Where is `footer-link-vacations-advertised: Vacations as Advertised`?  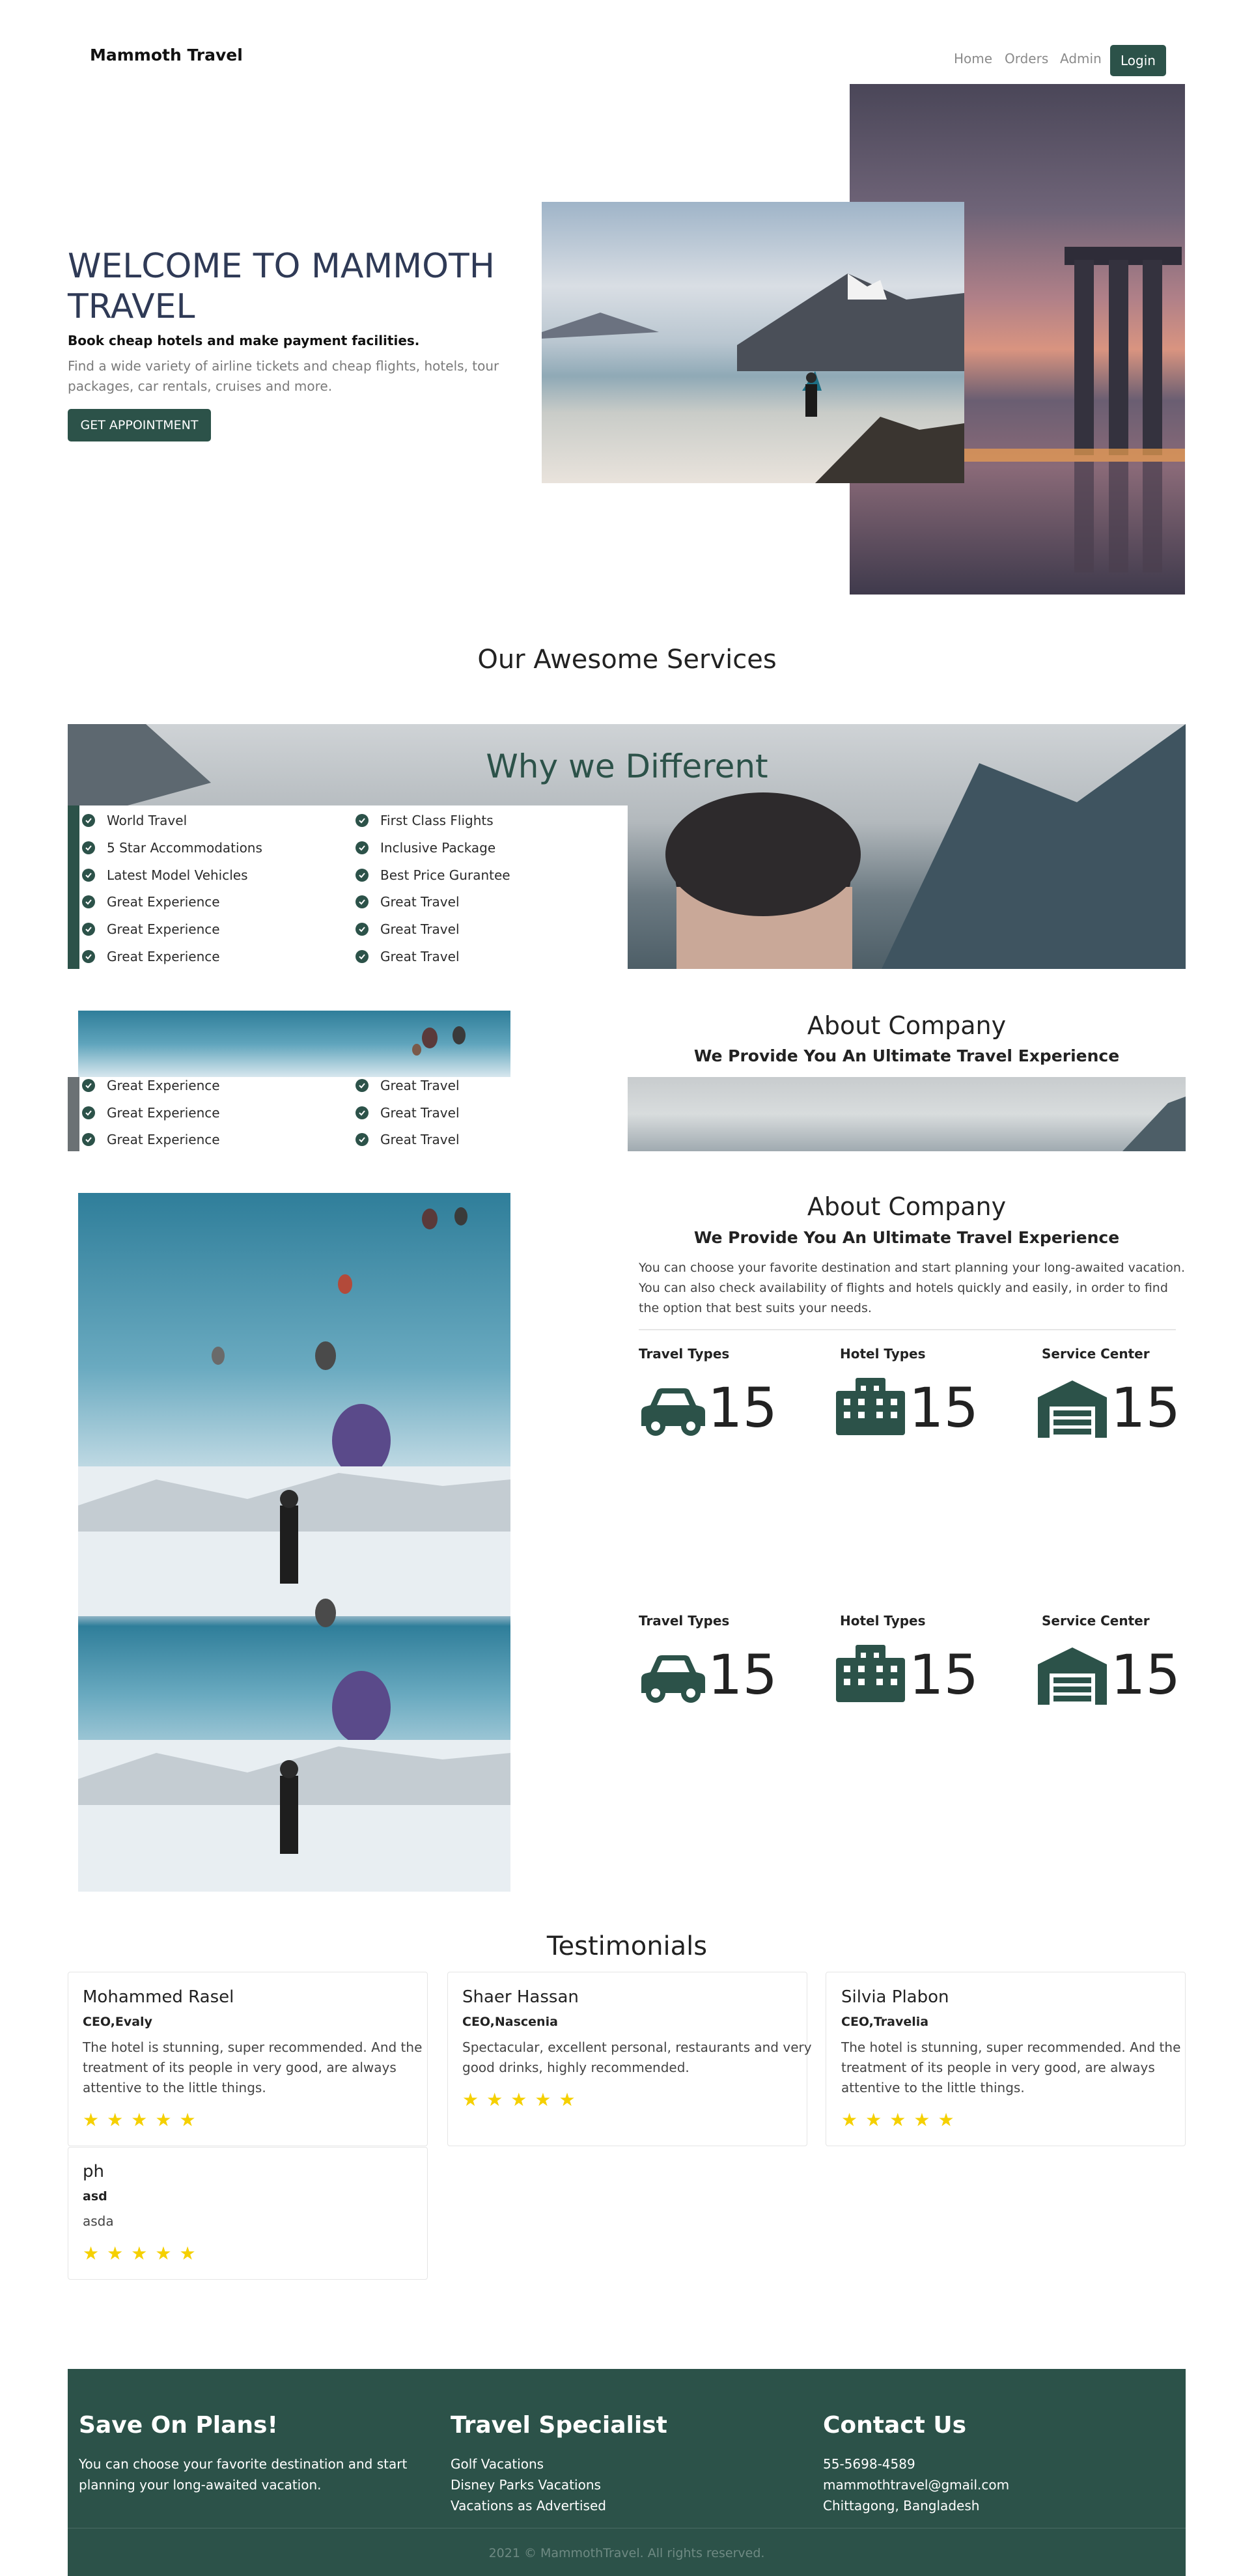
footer-link-vacations-advertised: Vacations as Advertised is located at coordinates (528, 2506).